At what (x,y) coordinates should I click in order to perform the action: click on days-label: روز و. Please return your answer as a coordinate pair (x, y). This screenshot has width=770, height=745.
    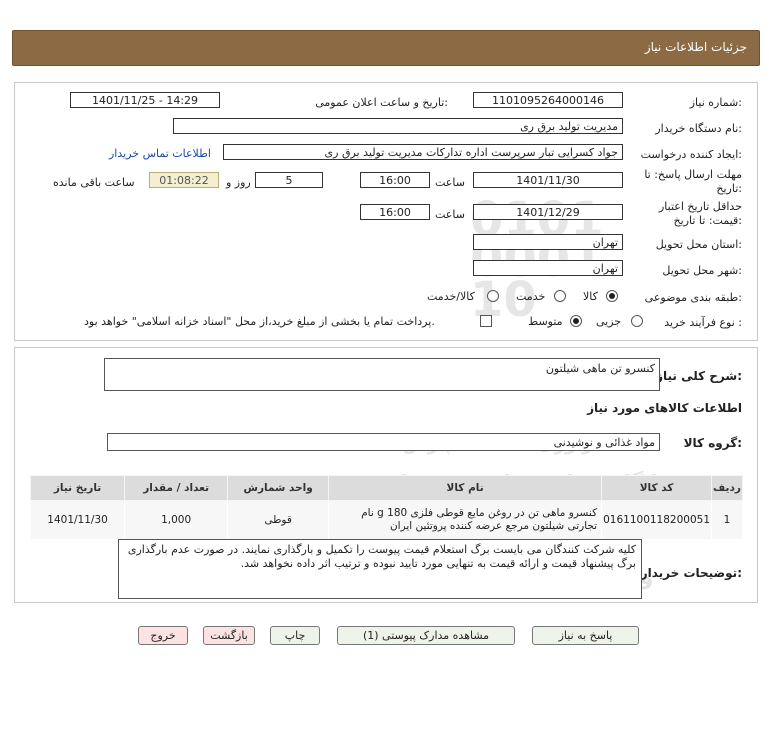
    Looking at the image, I should click on (238, 182).